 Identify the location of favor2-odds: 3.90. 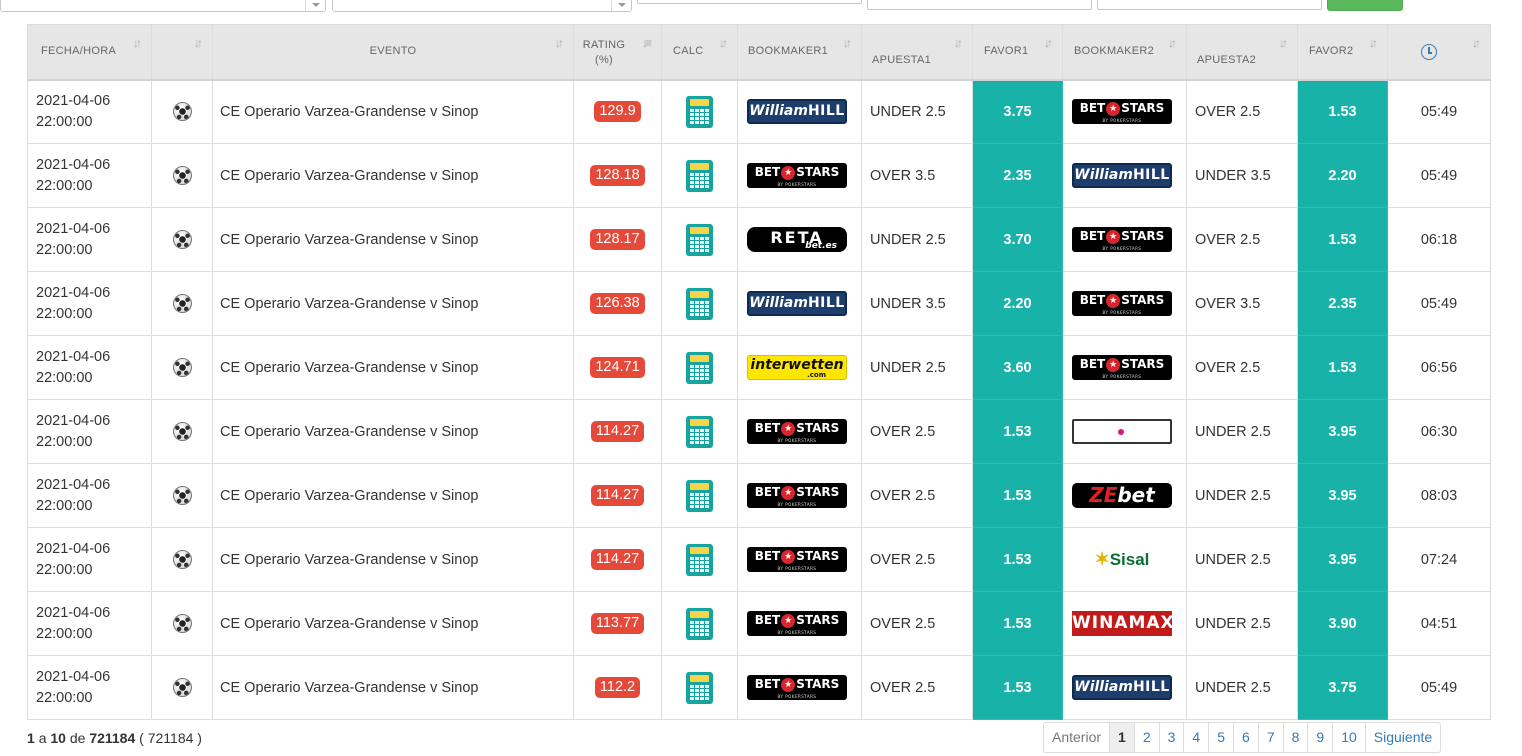
(1342, 623).